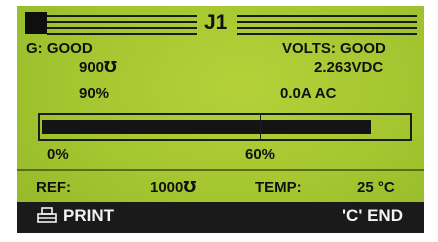 The height and width of the screenshot is (242, 438). Describe the element at coordinates (94, 93) in the screenshot. I see `ground-percent: 90%` at that location.